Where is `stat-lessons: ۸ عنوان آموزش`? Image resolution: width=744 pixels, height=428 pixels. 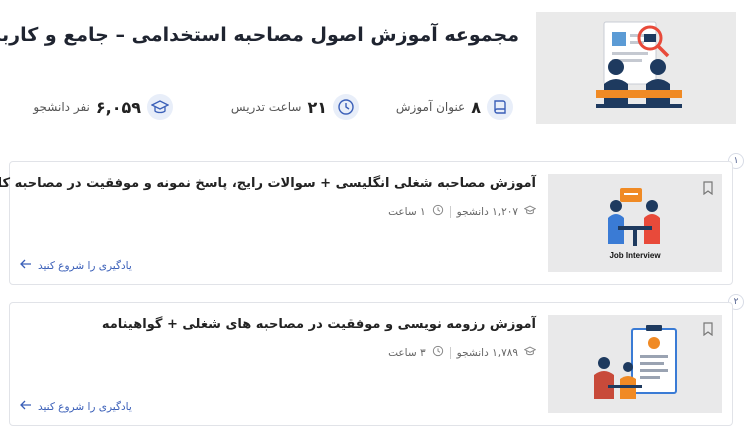
stat-lessons: ۸ عنوان آموزش is located at coordinates (455, 107).